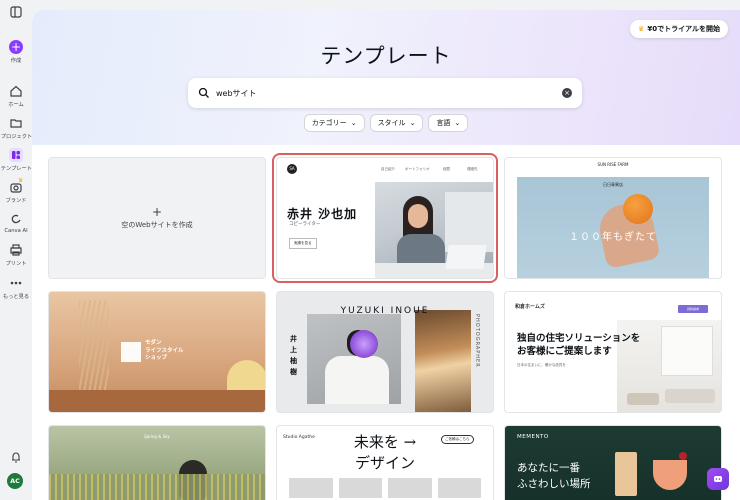 This screenshot has width=740, height=500. I want to click on template-nav-item: ポートフォリオ, so click(417, 169).